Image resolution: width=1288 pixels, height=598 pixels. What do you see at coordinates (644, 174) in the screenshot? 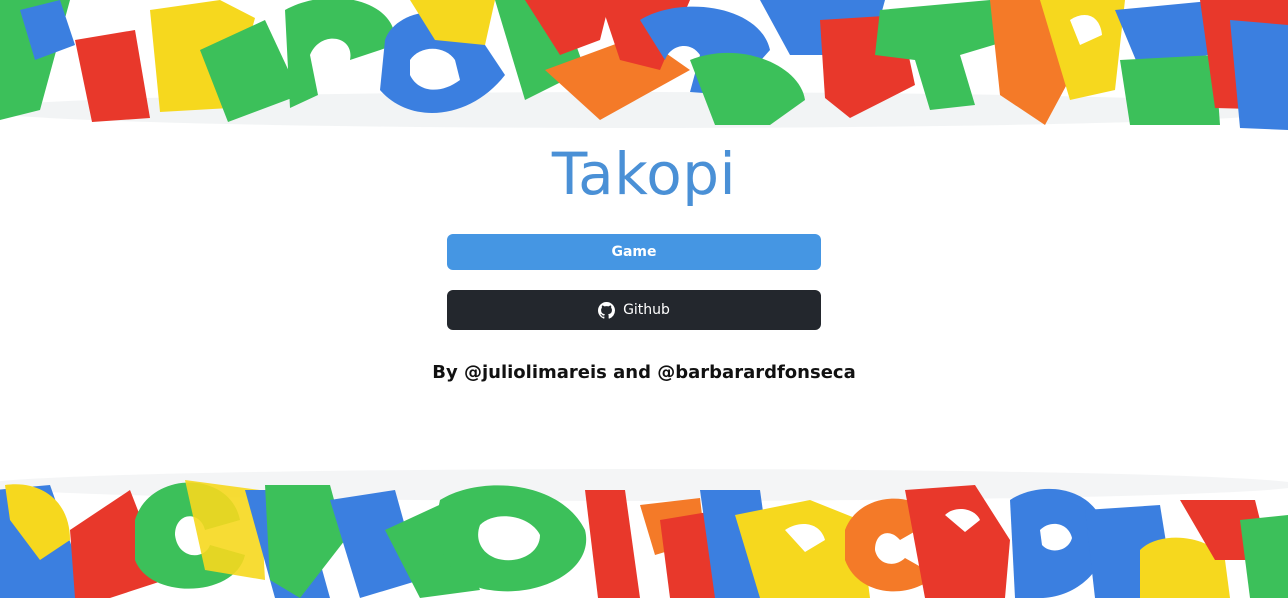
I see `page-title: Takopi` at bounding box center [644, 174].